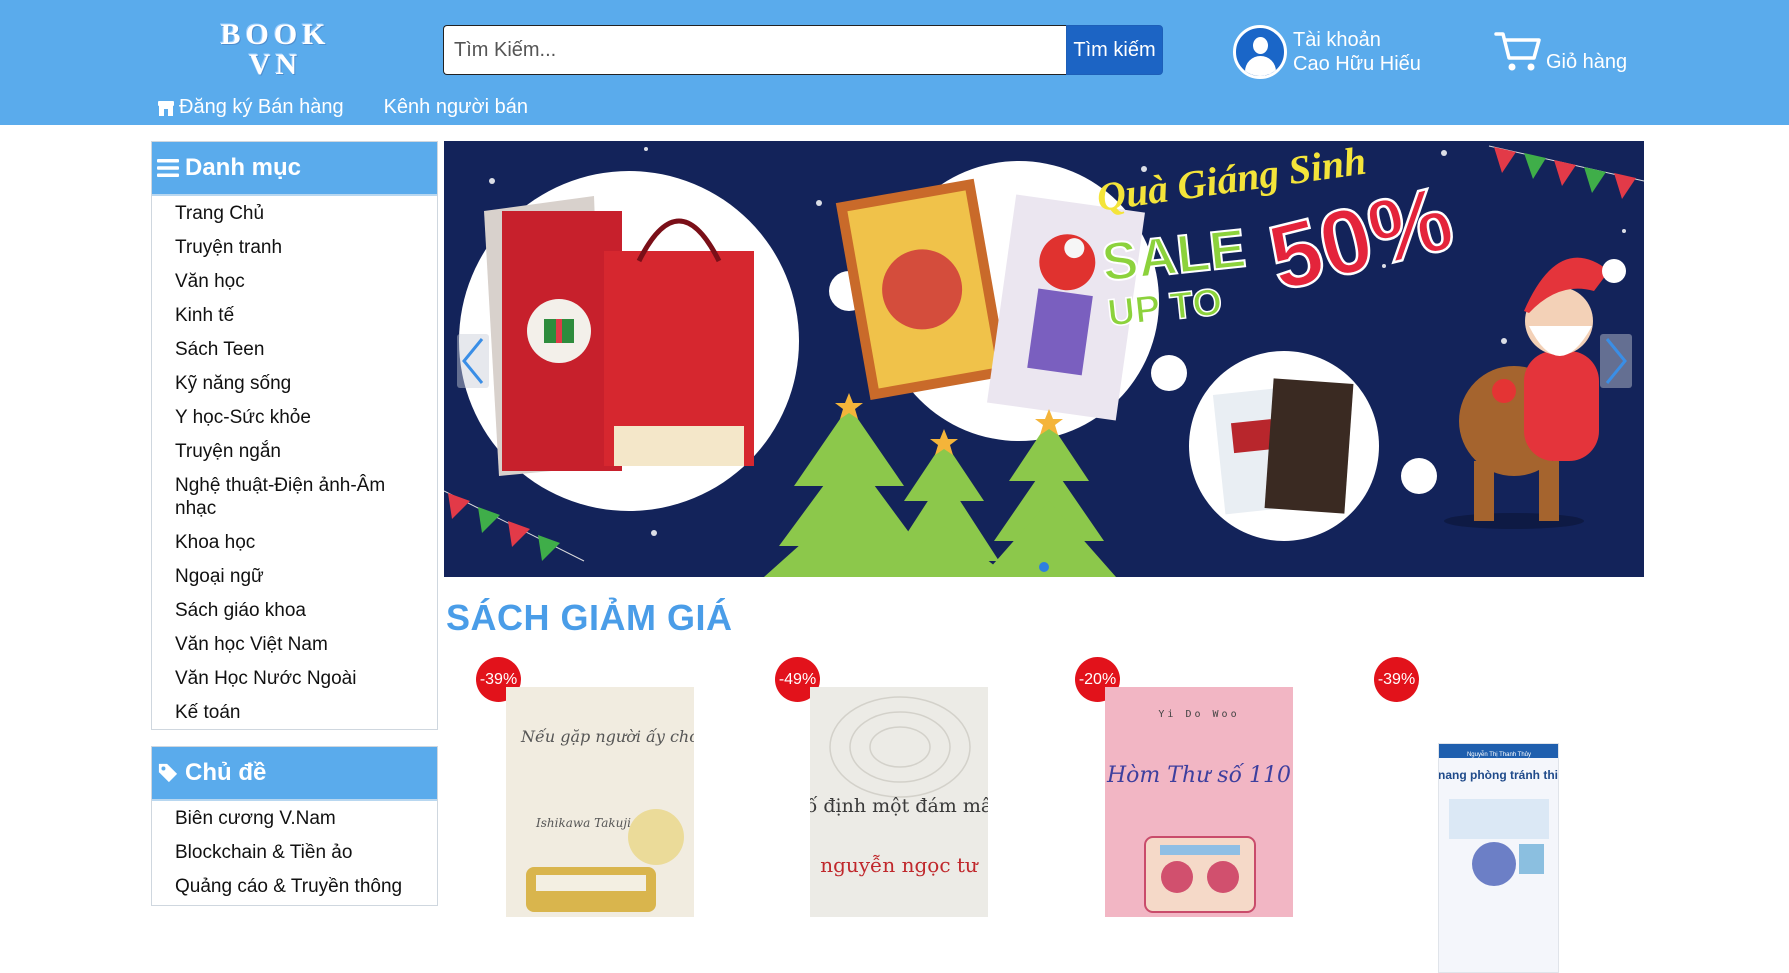  What do you see at coordinates (306, 315) in the screenshot?
I see `category-item-economics: Kinh tế` at bounding box center [306, 315].